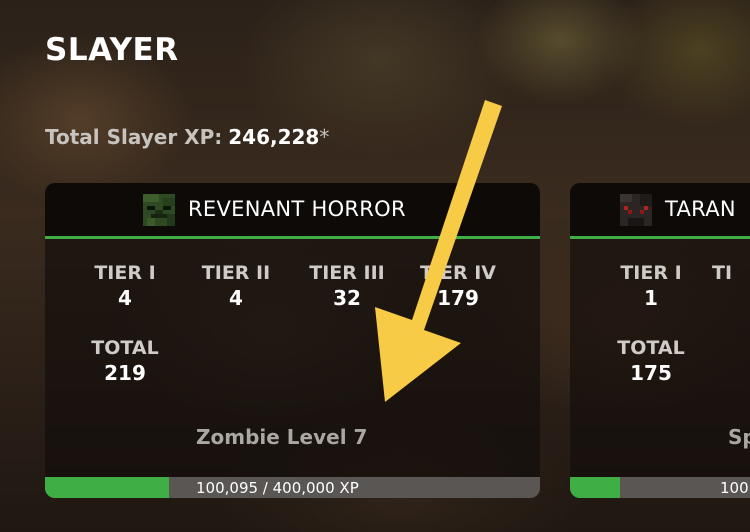  Describe the element at coordinates (458, 273) in the screenshot. I see `tier-label: TIER IV` at that location.